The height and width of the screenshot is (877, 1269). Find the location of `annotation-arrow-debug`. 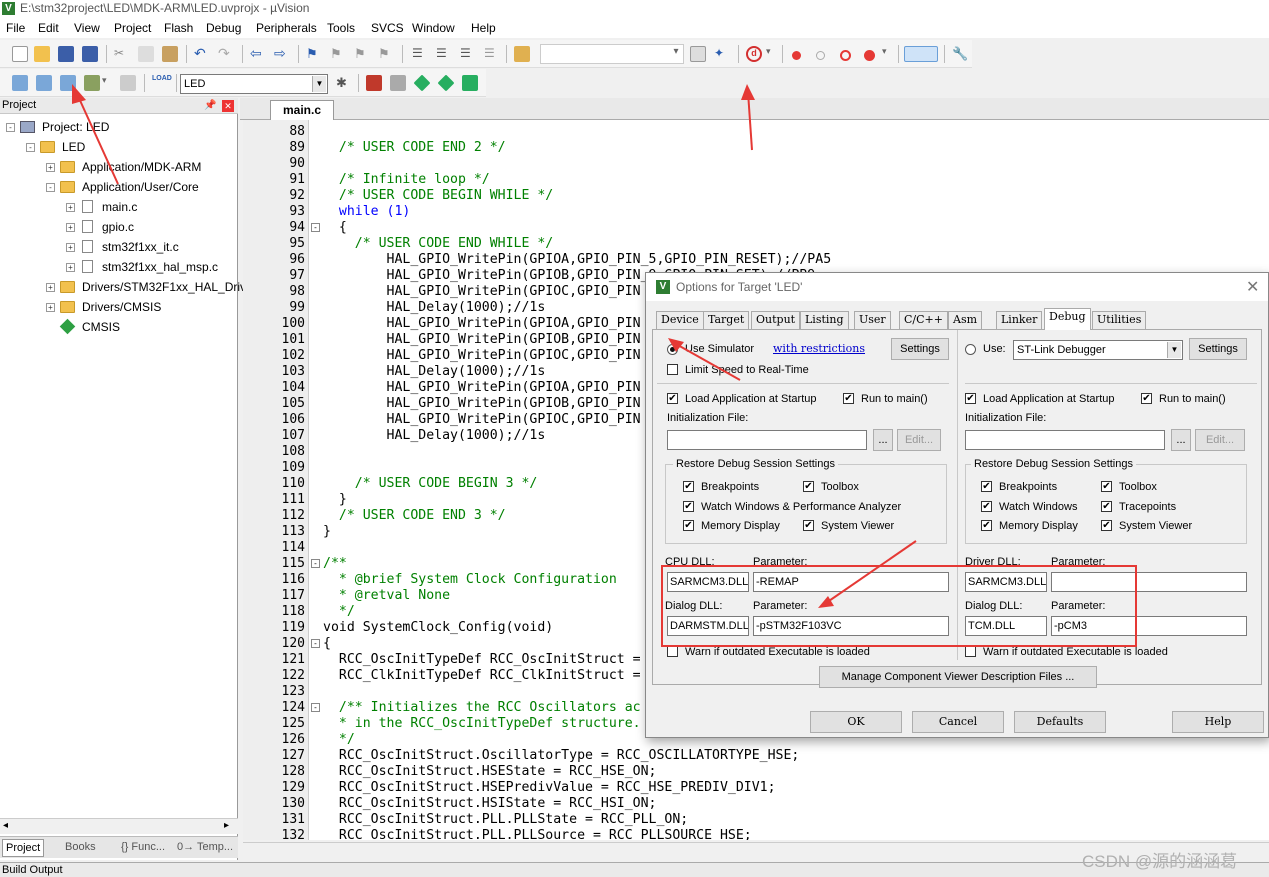

annotation-arrow-debug is located at coordinates (750, 121).